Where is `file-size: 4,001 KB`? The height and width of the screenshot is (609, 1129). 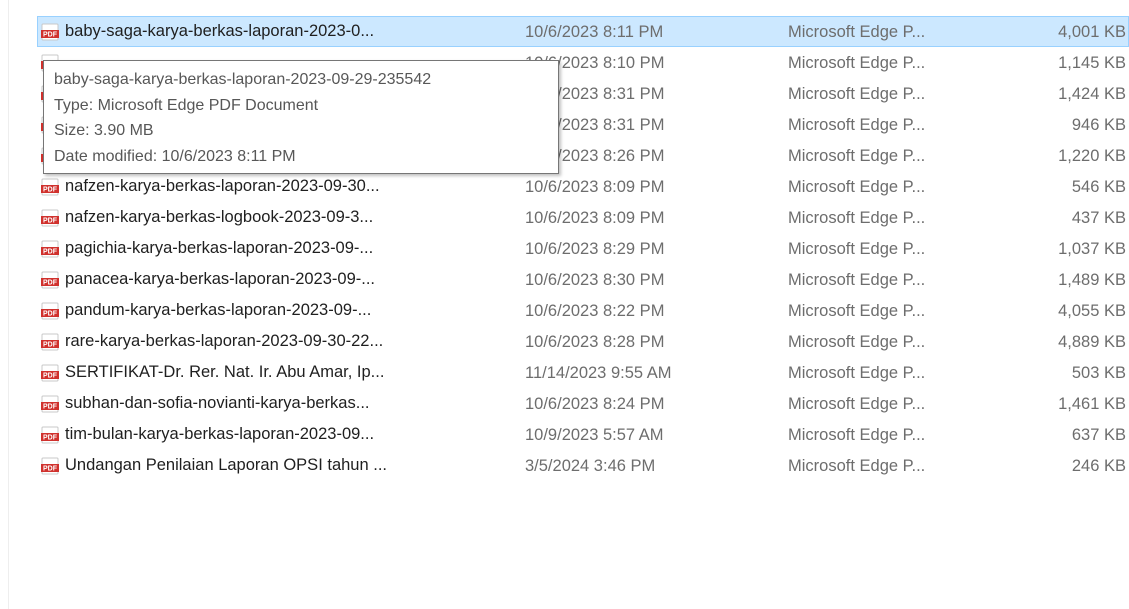 file-size: 4,001 KB is located at coordinates (1092, 32).